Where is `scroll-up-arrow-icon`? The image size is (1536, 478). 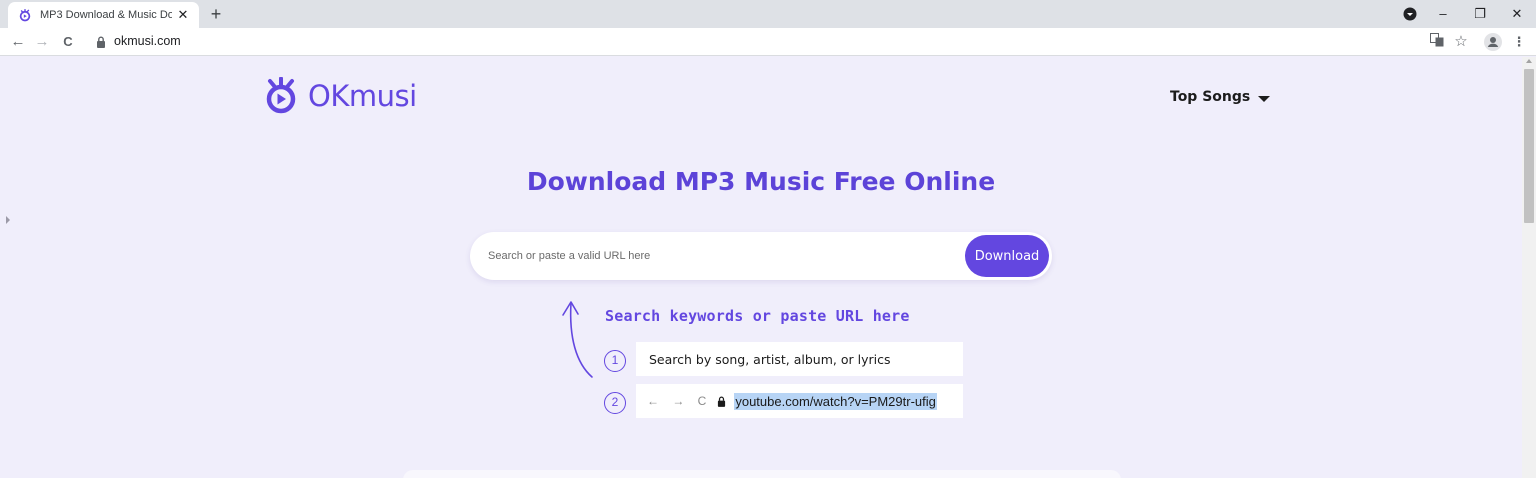
scroll-up-arrow-icon is located at coordinates (1529, 61).